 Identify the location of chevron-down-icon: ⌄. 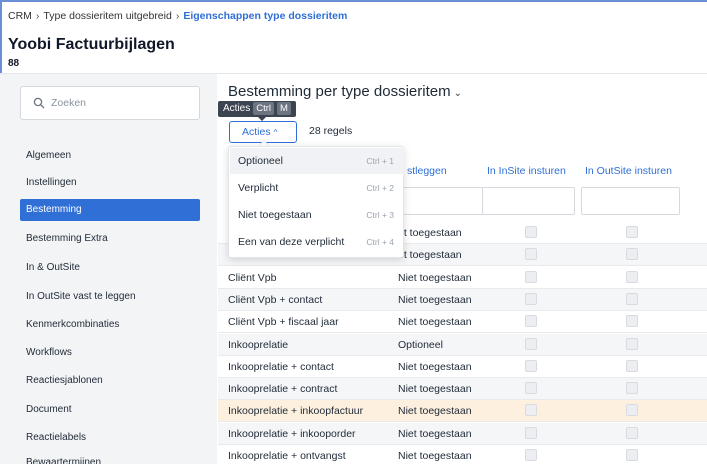
(457, 93).